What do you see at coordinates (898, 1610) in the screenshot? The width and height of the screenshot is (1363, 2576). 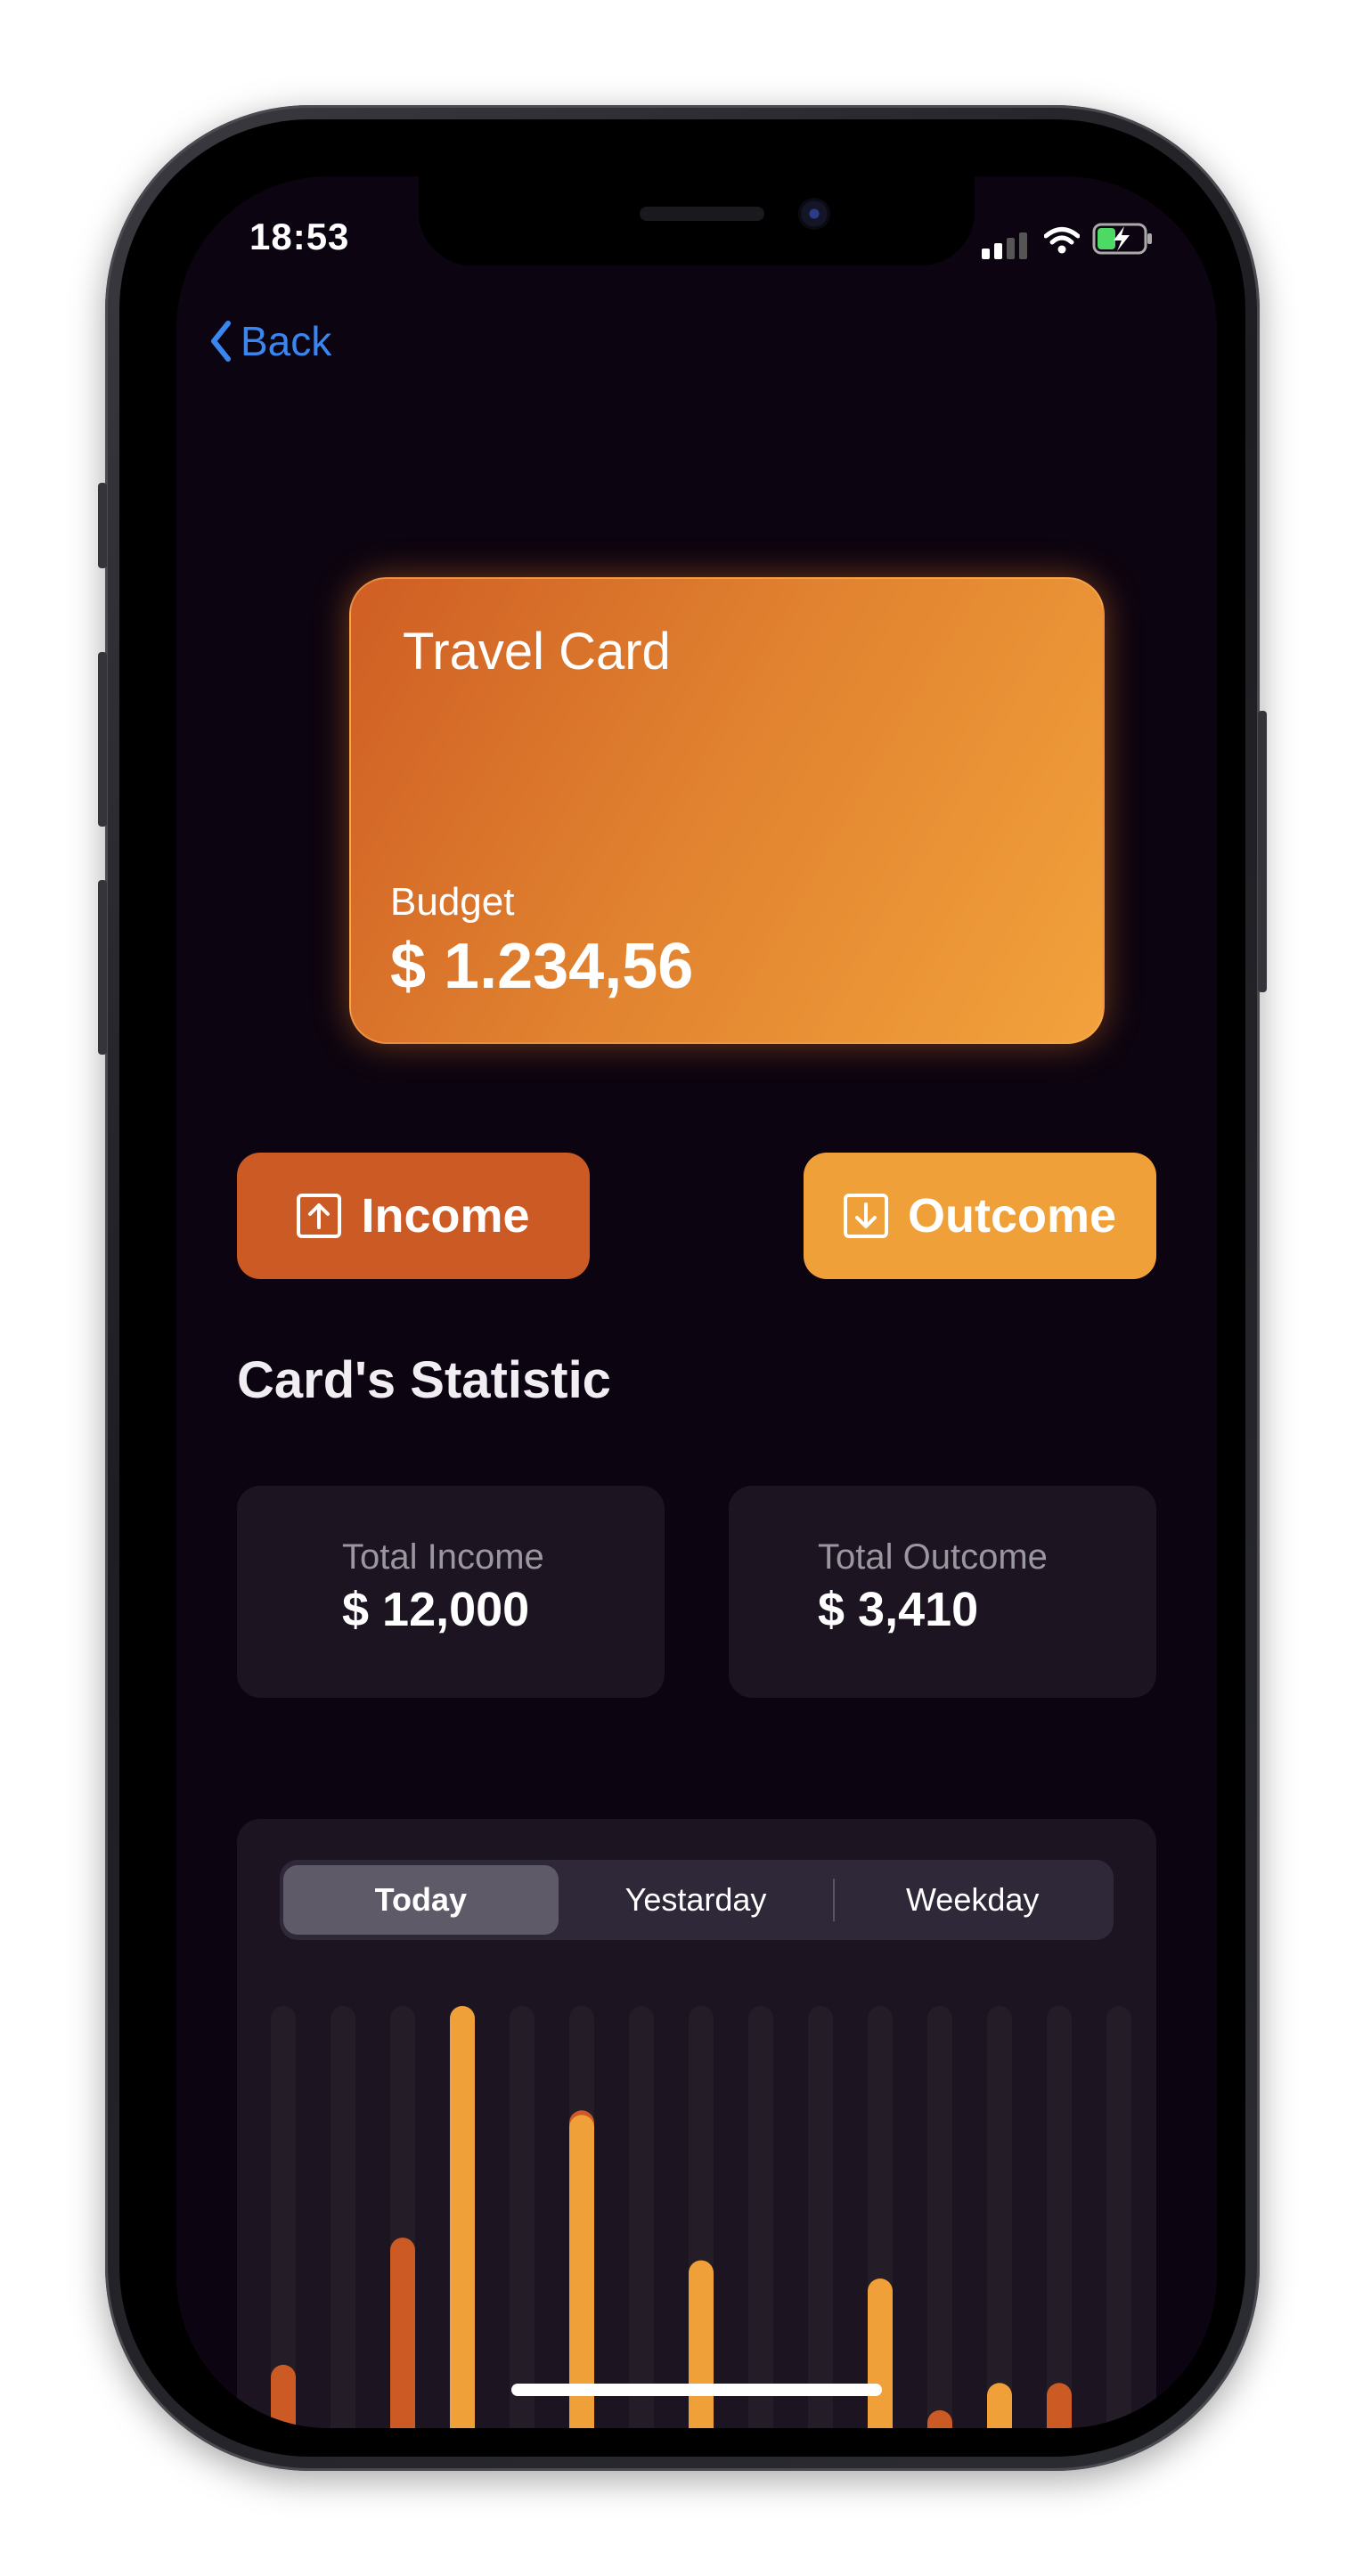 I see `total-outcome-value: $ 3,410` at bounding box center [898, 1610].